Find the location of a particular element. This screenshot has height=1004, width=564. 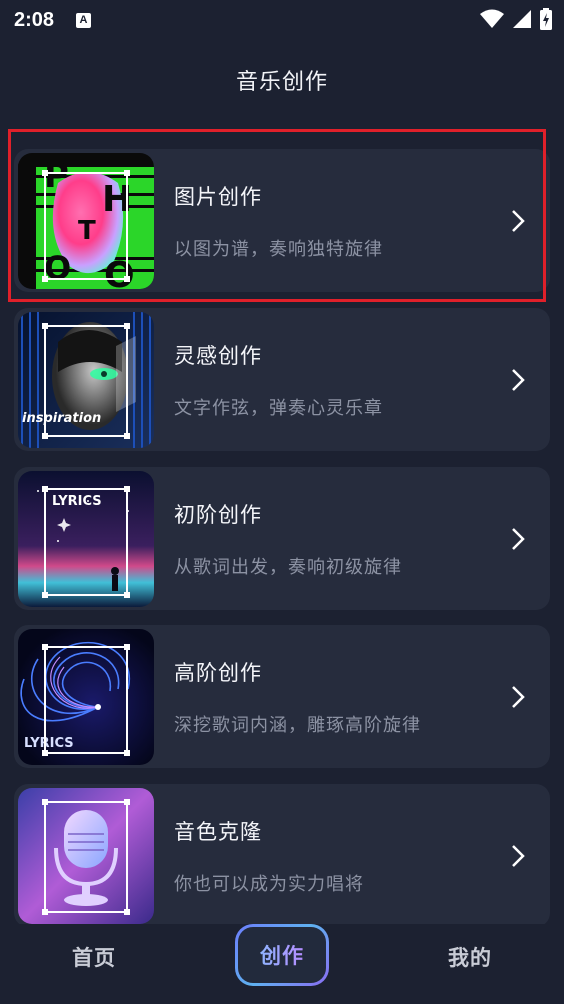

status-icons is located at coordinates (516, 19).